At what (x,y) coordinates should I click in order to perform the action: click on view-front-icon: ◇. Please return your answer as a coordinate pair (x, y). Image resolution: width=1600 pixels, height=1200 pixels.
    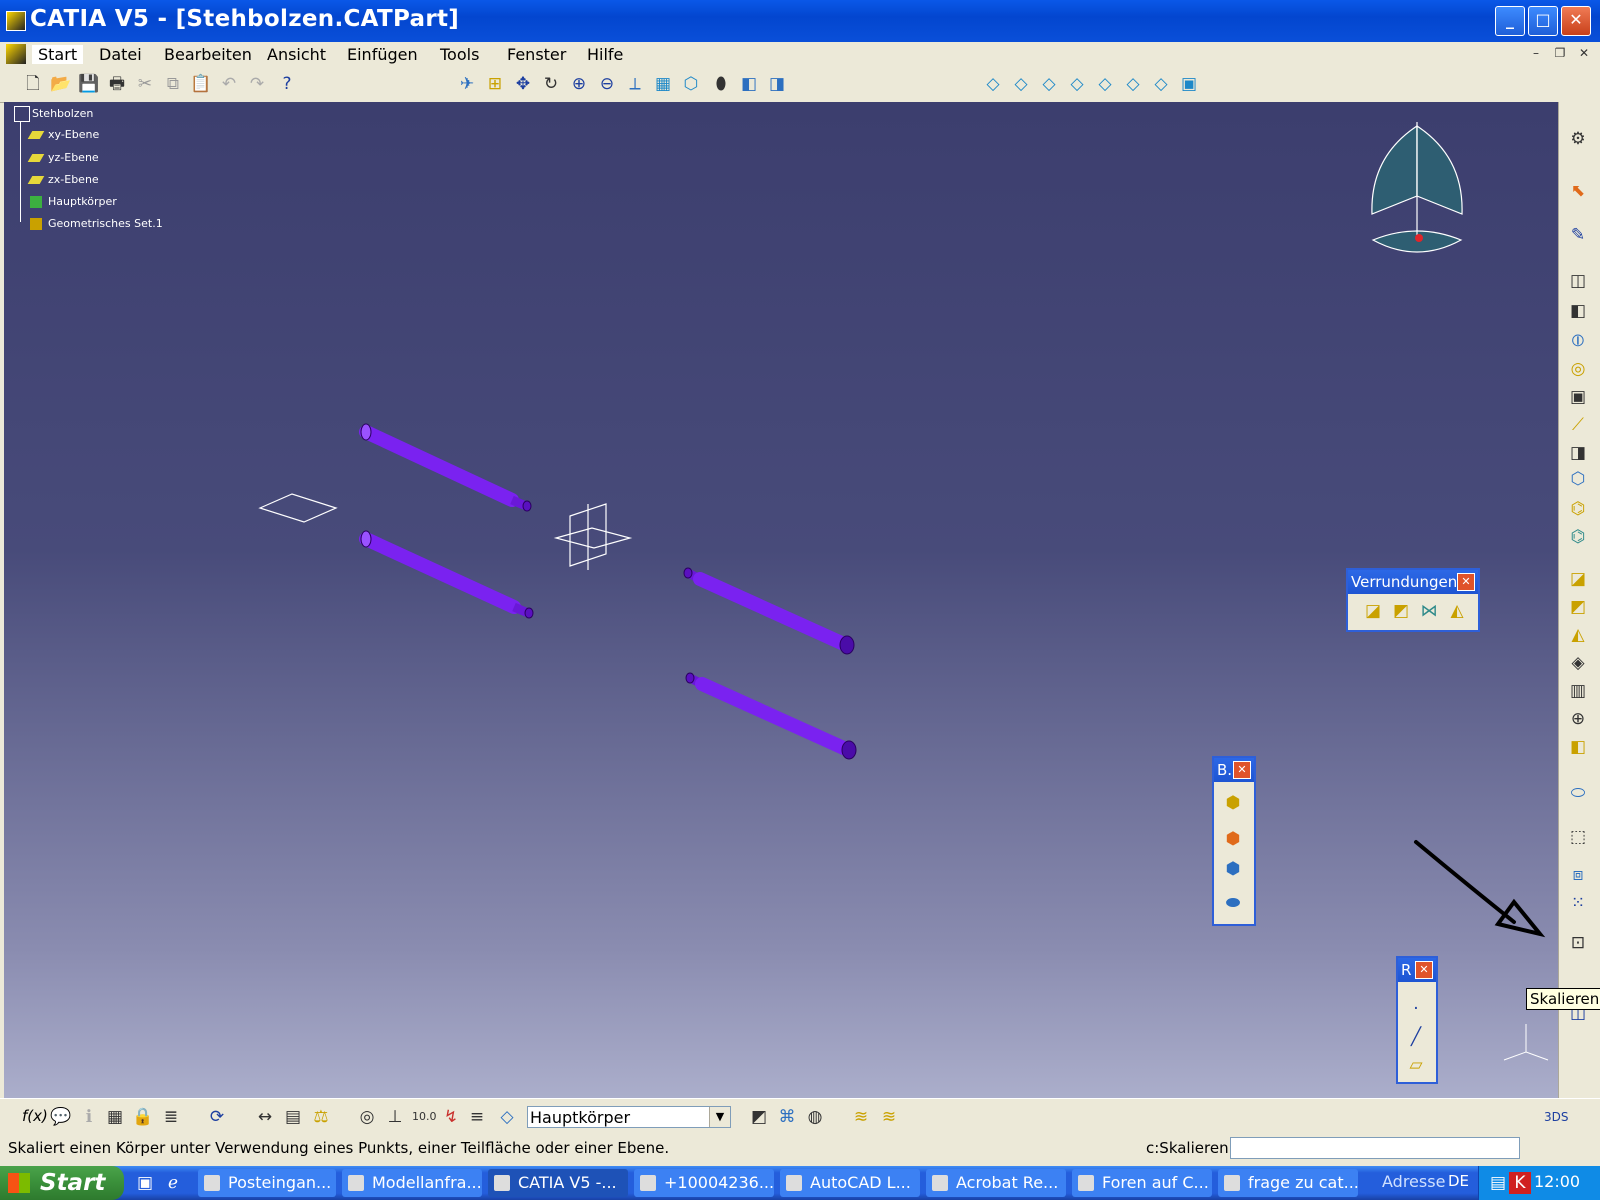
    Looking at the image, I should click on (1021, 84).